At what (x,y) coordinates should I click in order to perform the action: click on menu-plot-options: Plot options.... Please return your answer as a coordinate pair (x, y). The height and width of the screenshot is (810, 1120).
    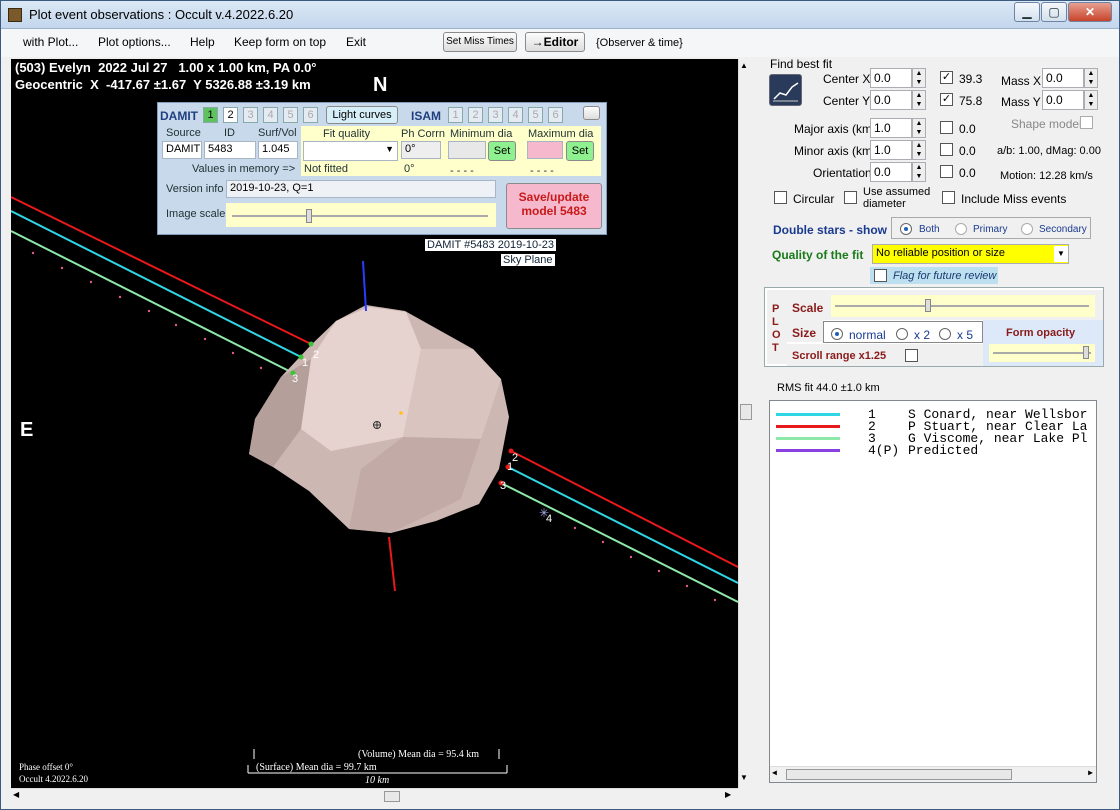
    Looking at the image, I should click on (134, 42).